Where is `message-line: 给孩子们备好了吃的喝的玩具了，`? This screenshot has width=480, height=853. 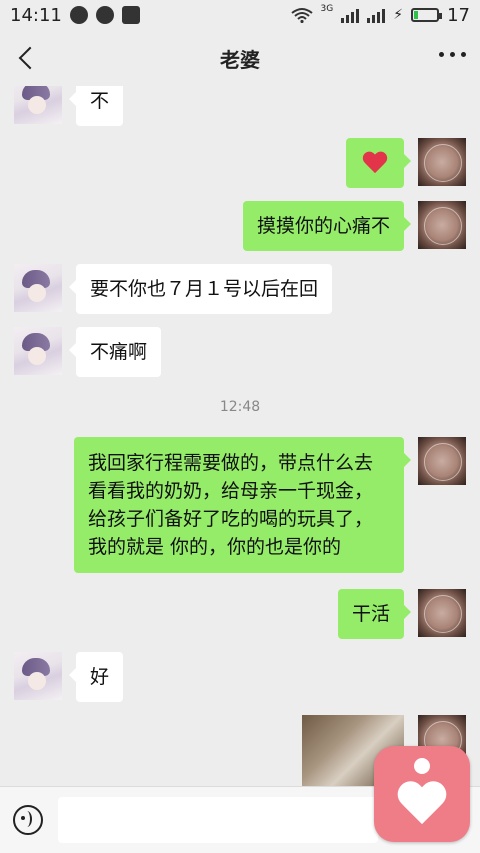
message-line: 给孩子们备好了吃的喝的玩具了， is located at coordinates (231, 519).